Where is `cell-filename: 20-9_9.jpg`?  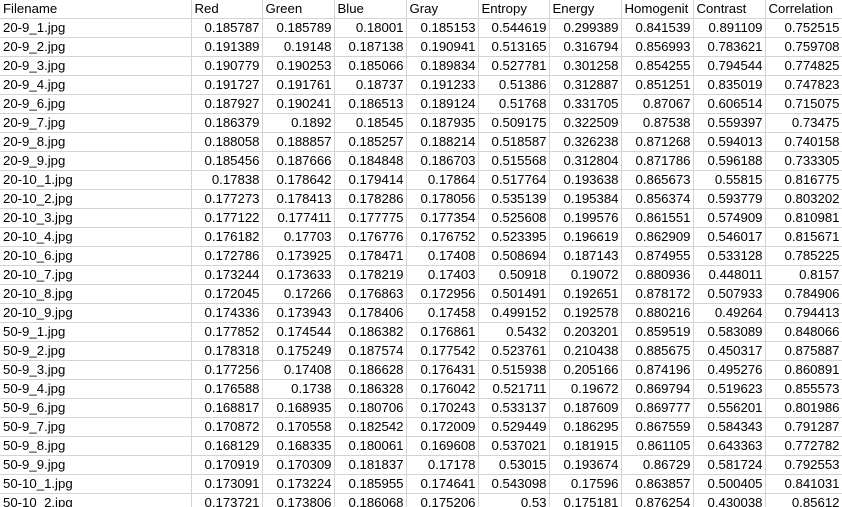
cell-filename: 20-9_9.jpg is located at coordinates (96, 161).